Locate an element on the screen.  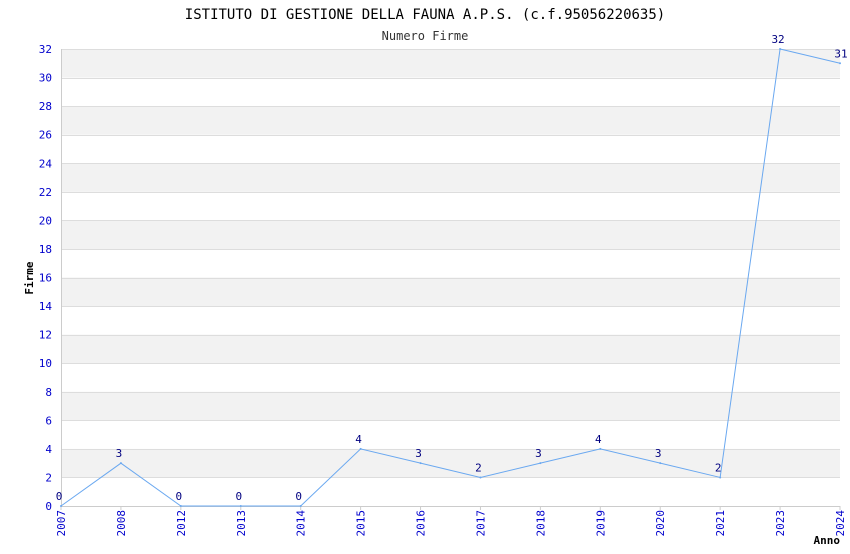
data-label: 32 is located at coordinates (777, 39).